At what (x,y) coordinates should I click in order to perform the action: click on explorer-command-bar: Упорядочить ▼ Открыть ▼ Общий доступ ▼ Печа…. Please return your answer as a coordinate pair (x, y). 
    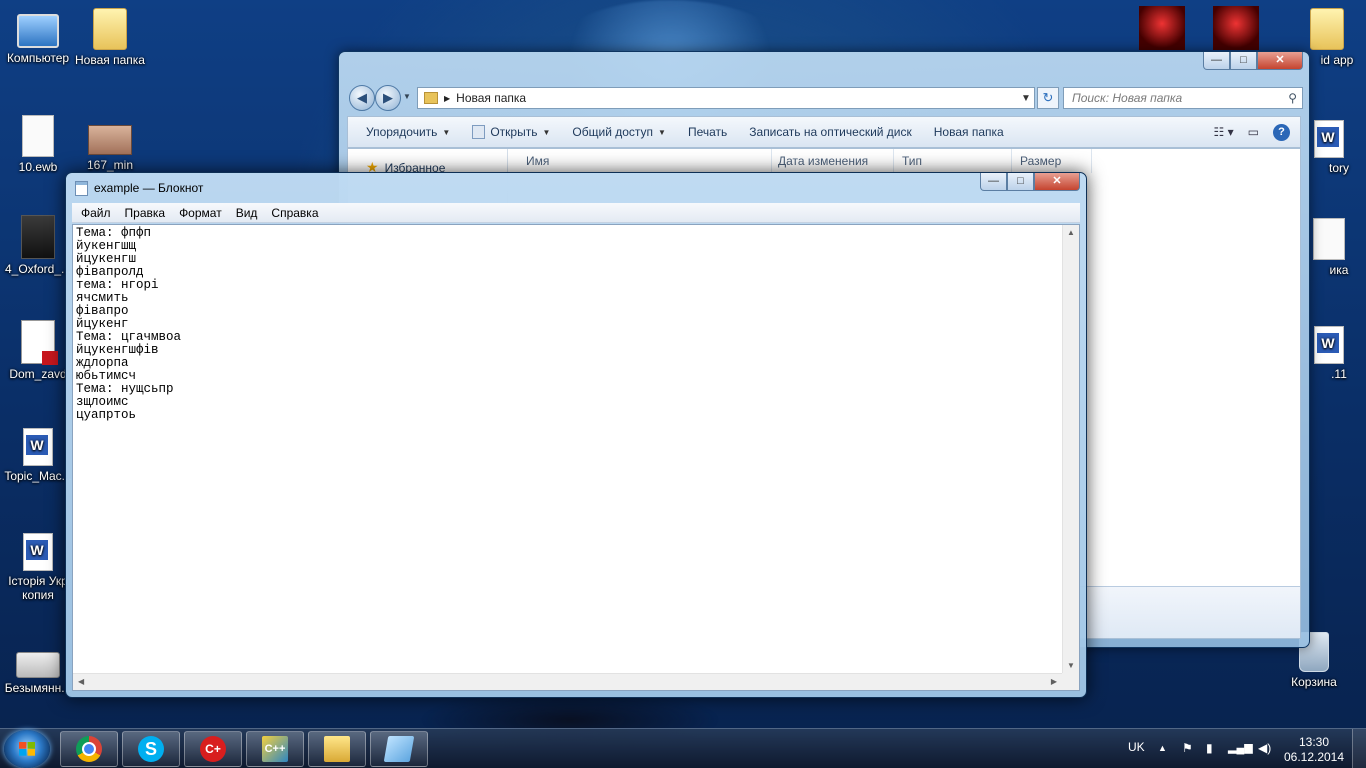
    Looking at the image, I should click on (824, 132).